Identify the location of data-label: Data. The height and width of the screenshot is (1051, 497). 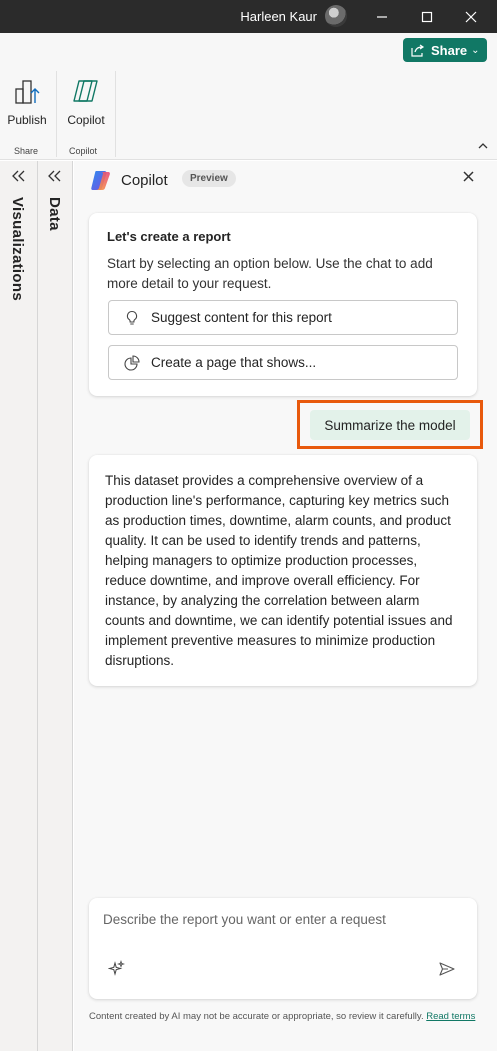
(54, 214).